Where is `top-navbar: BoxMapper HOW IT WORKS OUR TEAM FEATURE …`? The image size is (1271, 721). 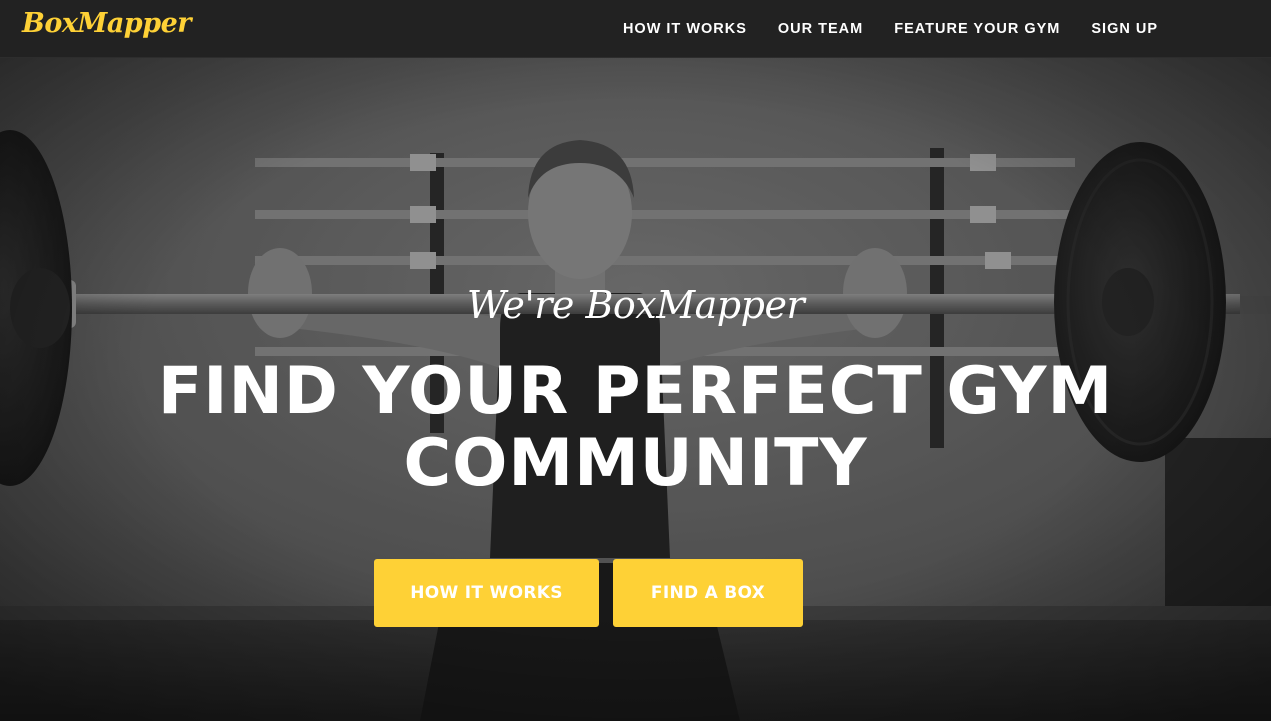 top-navbar: BoxMapper HOW IT WORKS OUR TEAM FEATURE … is located at coordinates (635, 29).